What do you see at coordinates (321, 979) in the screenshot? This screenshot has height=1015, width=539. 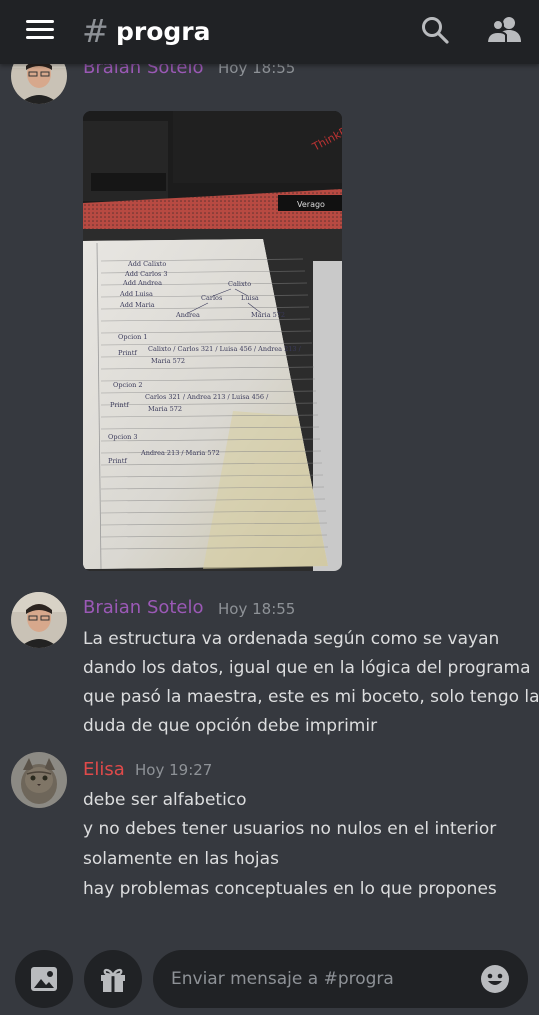 I see `message-input` at bounding box center [321, 979].